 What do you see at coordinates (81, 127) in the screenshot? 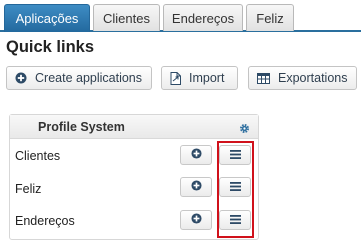
I see `panel-title: Profile System` at bounding box center [81, 127].